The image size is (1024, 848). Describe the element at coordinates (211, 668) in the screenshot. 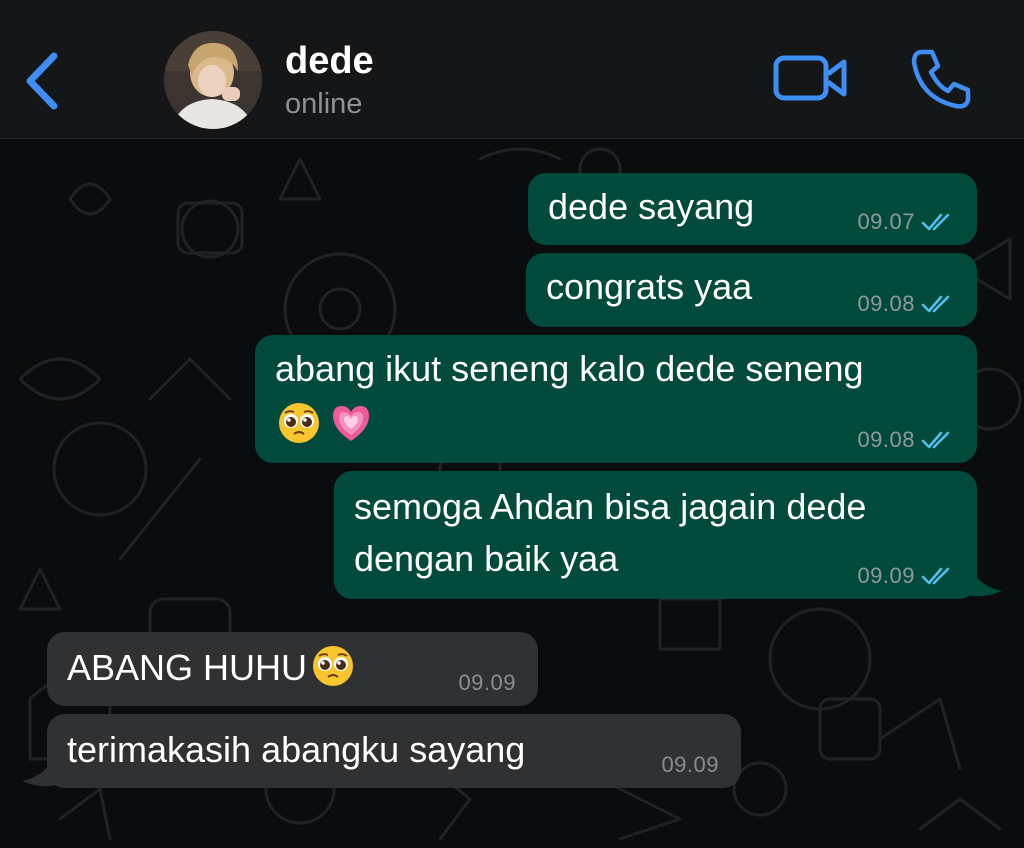

I see `message-text: ABANG HUHU` at that location.